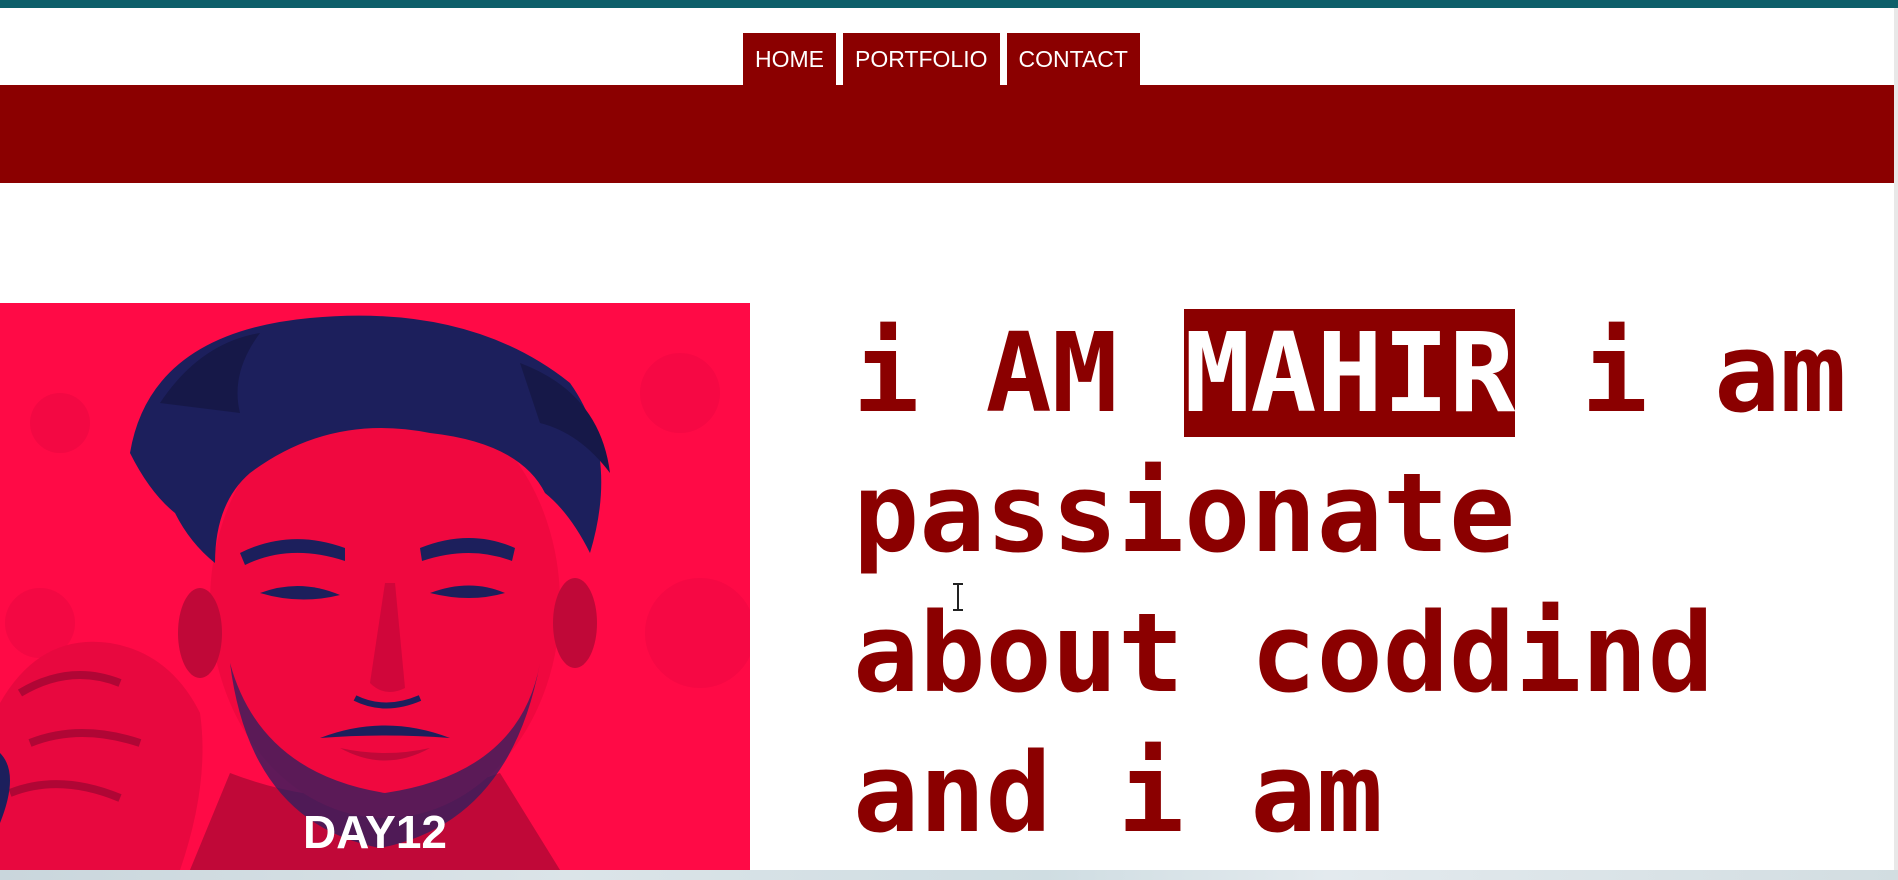 This screenshot has height=880, width=1898. What do you see at coordinates (1350, 373) in the screenshot?
I see `headline-name-highlight: MAHIR` at bounding box center [1350, 373].